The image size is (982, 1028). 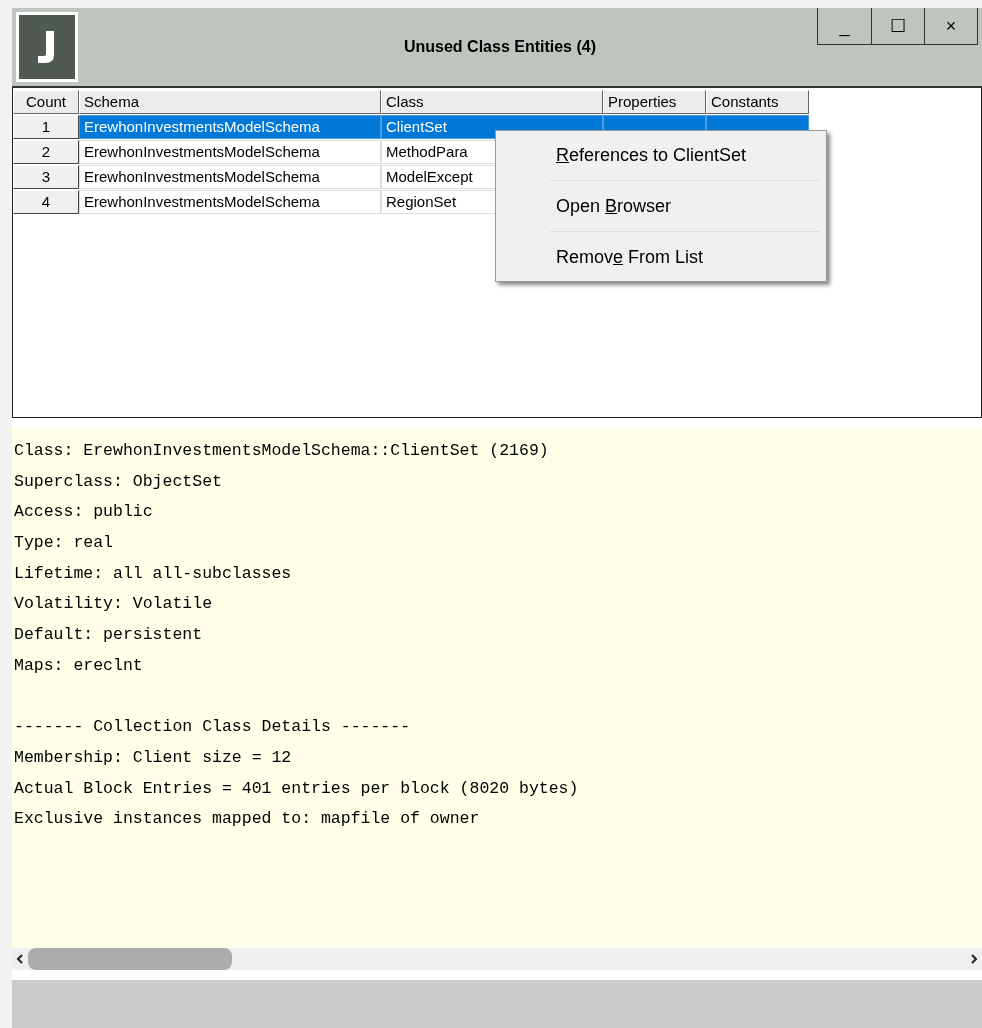 I want to click on row-number: 4, so click(x=46, y=202).